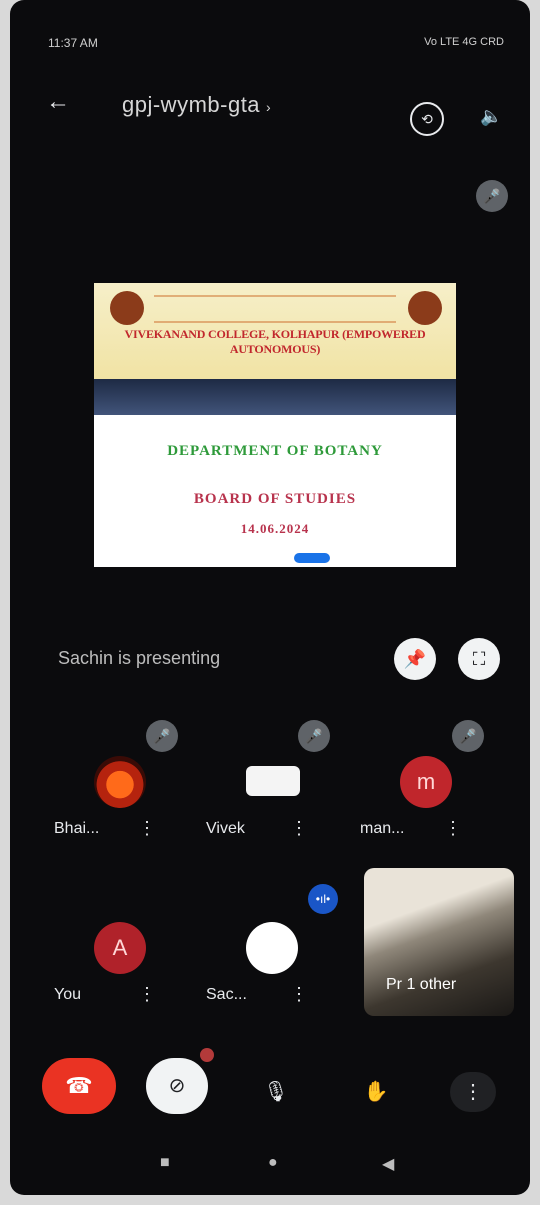 This screenshot has height=1205, width=540. I want to click on avatar: A, so click(120, 948).